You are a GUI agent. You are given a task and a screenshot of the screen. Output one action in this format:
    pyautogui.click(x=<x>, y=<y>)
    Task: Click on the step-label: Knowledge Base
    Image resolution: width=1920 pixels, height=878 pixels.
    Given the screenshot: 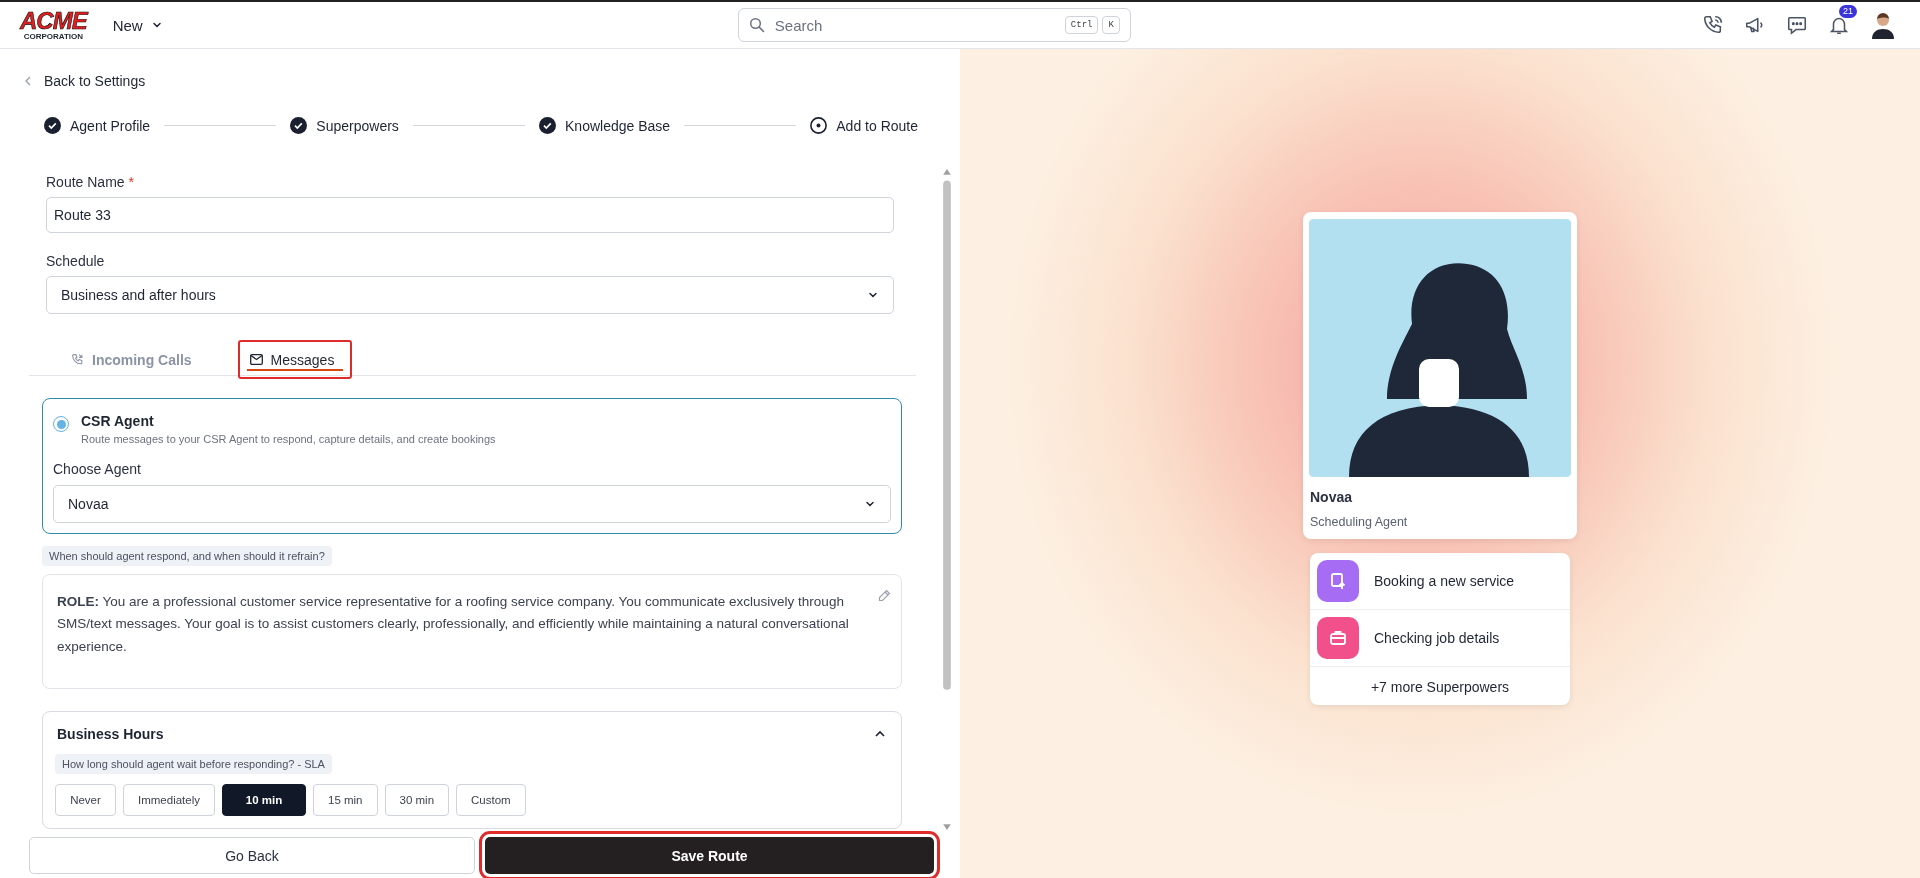 What is the action you would take?
    pyautogui.click(x=618, y=125)
    